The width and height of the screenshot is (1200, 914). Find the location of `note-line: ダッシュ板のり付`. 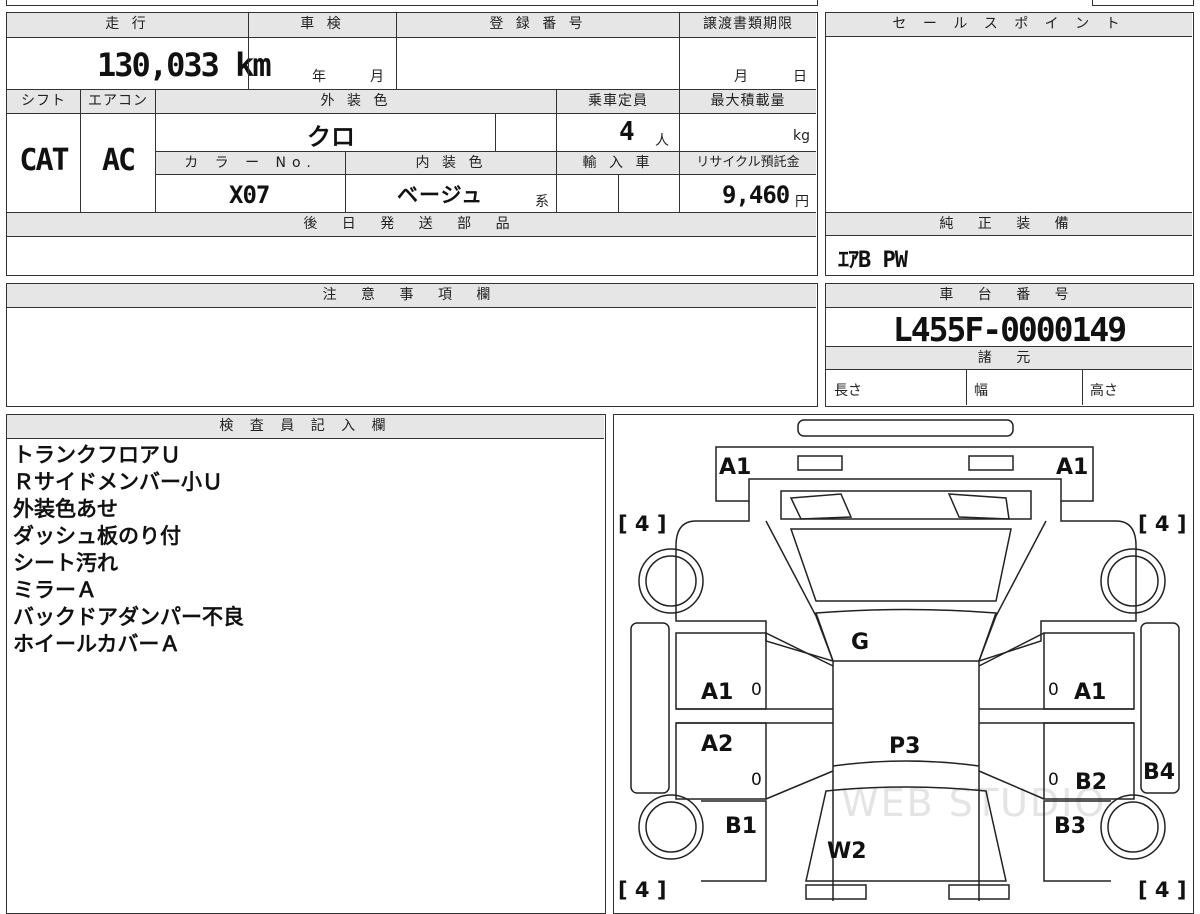

note-line: ダッシュ板のり付 is located at coordinates (97, 536).